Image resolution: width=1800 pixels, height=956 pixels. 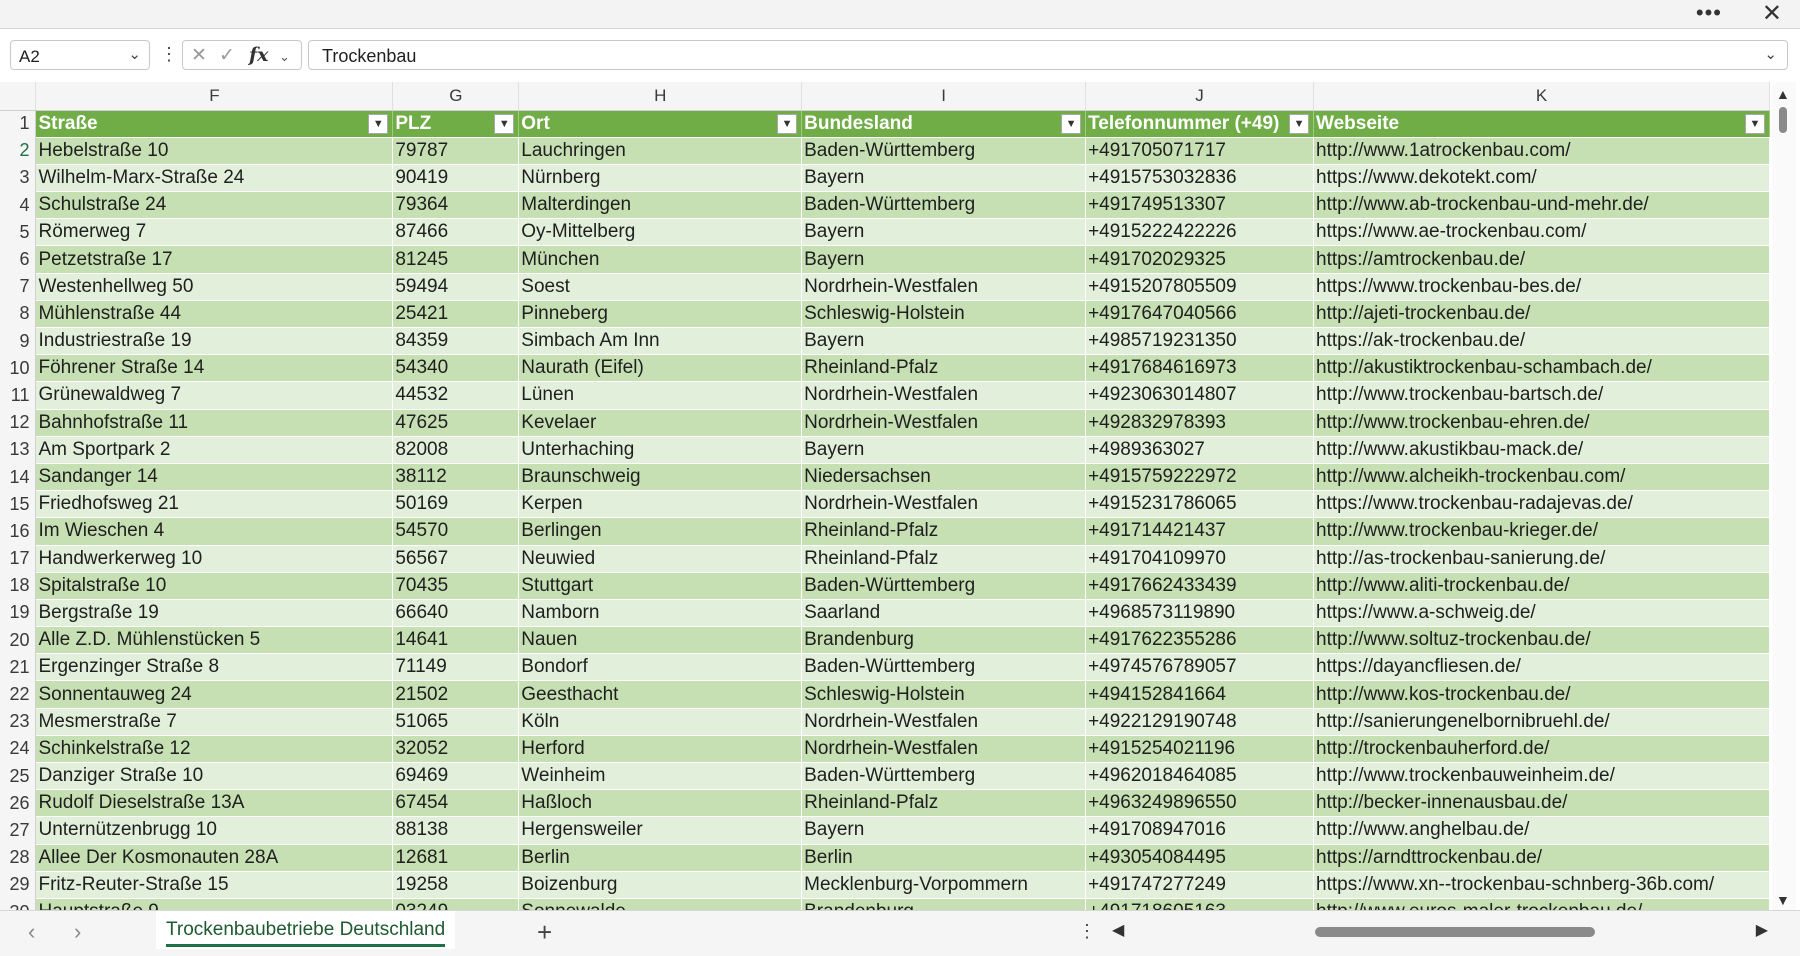 I want to click on name-box: A2 ⌄, so click(x=80, y=55).